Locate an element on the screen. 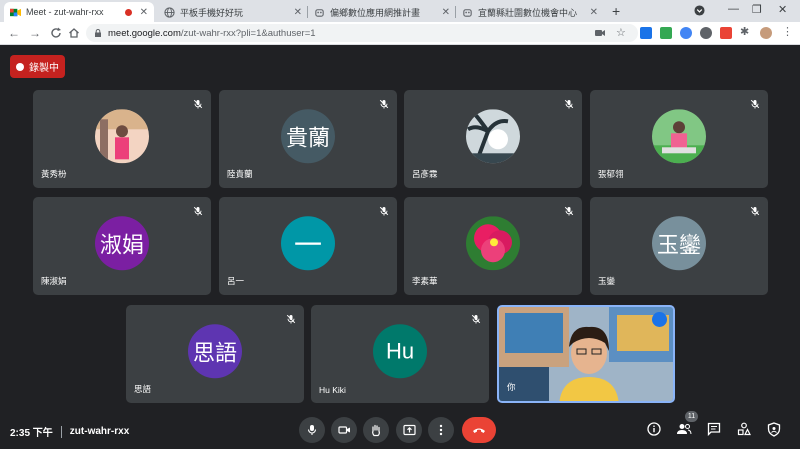  mic-icon is located at coordinates (312, 430).